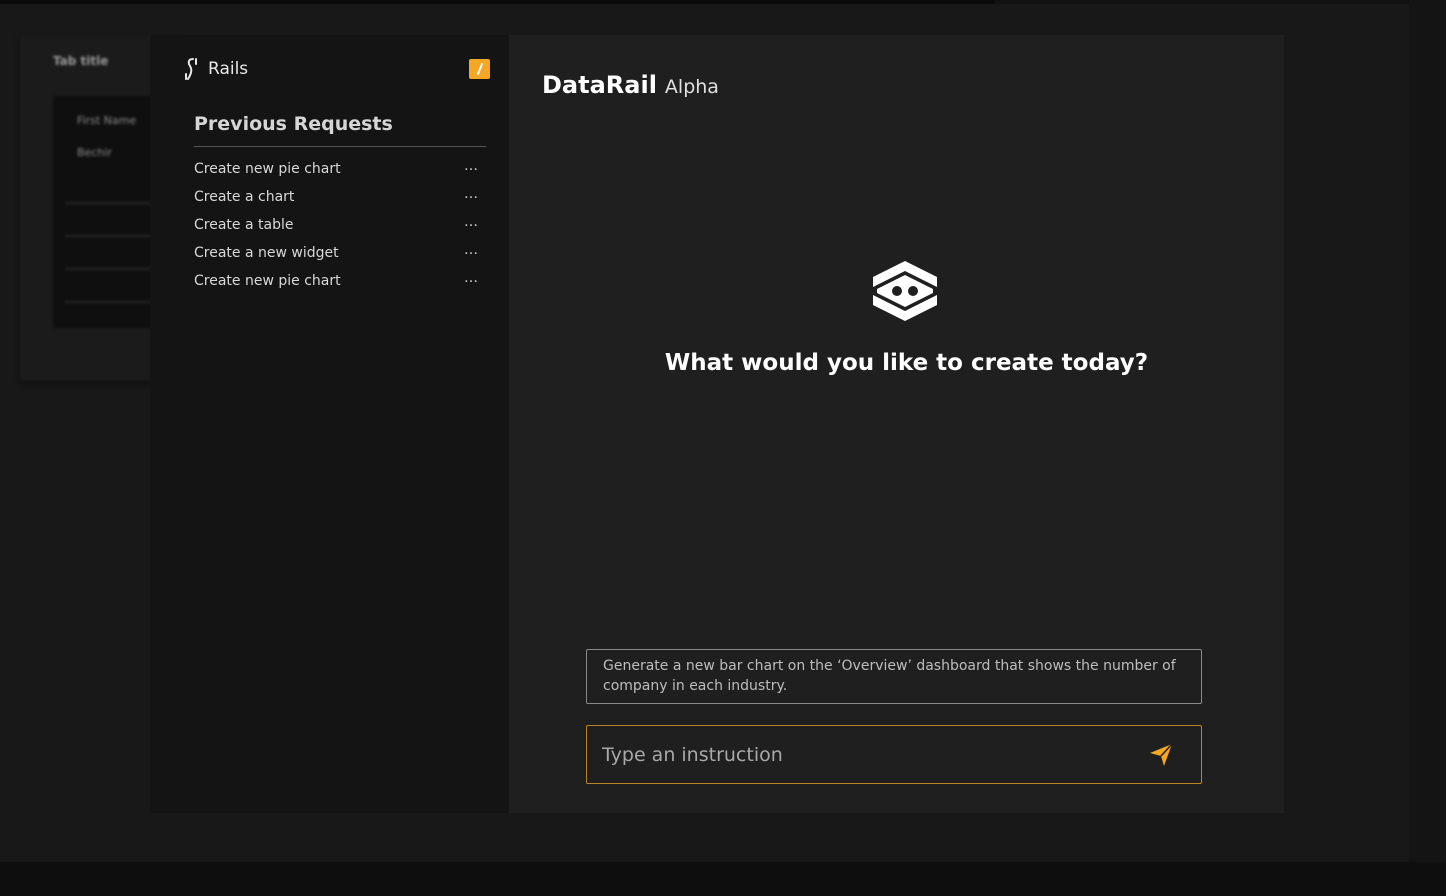 This screenshot has width=1446, height=896. I want to click on welcome-headline: What would you like to create today?, so click(906, 363).